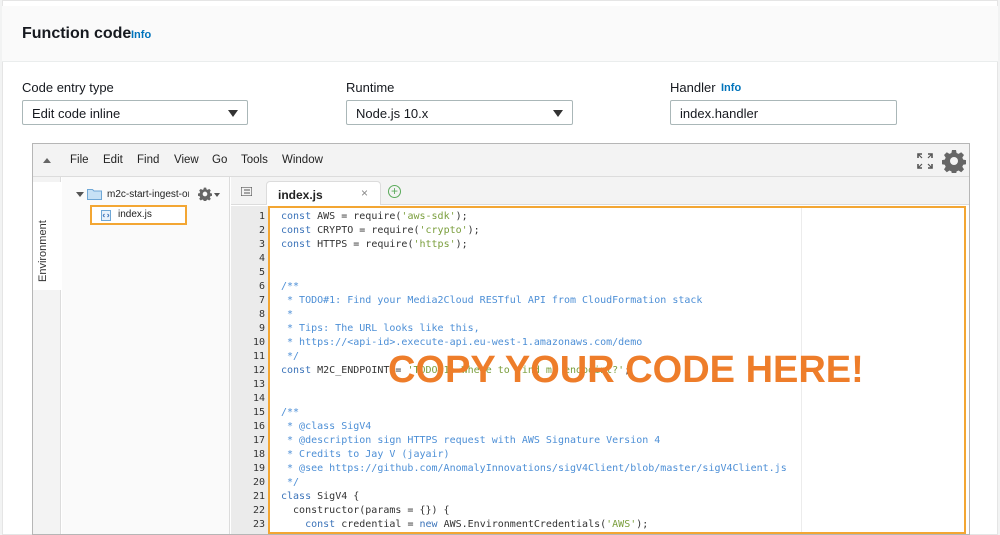 The width and height of the screenshot is (1000, 535). Describe the element at coordinates (258, 398) in the screenshot. I see `line-number: 14` at that location.